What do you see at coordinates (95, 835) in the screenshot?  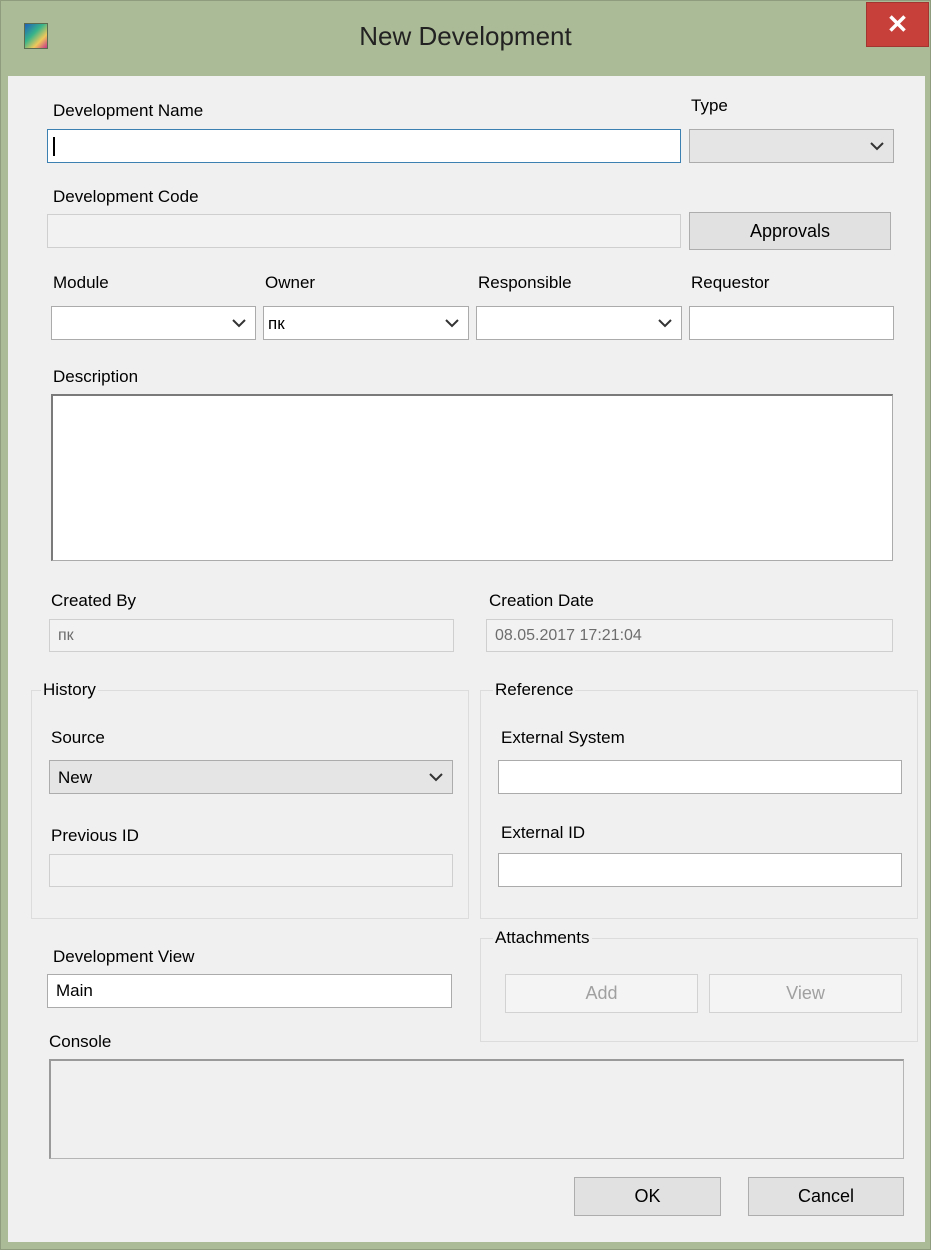 I see `previous-id-label: Previous ID` at bounding box center [95, 835].